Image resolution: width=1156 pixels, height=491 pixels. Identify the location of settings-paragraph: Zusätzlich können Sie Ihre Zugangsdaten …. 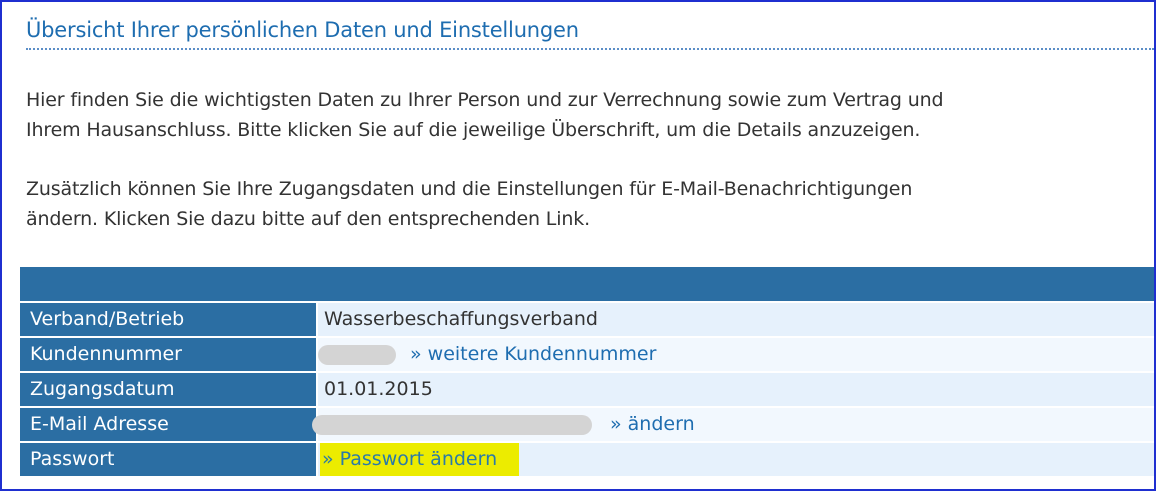
(469, 204).